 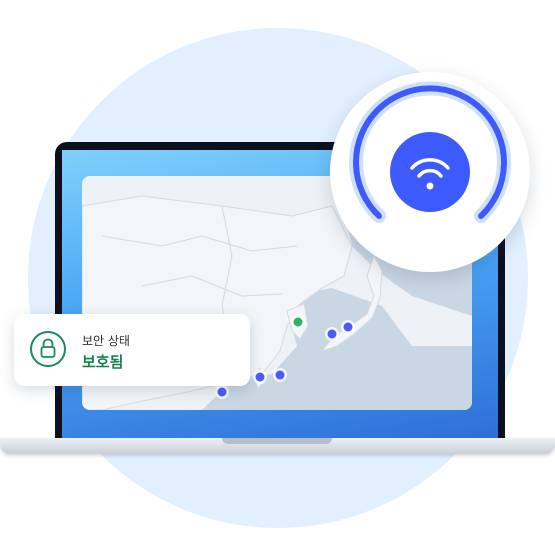 I want to click on security-status-value: 보호됨, so click(x=103, y=362).